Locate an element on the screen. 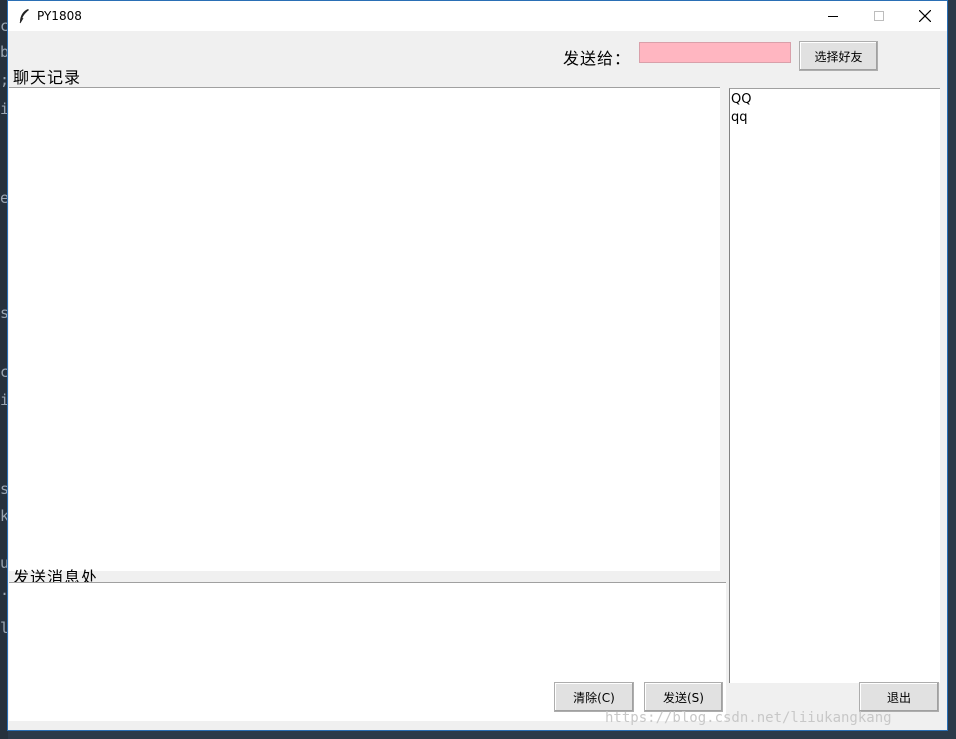  watermark: https://blog.csdn.net/liiukangkang is located at coordinates (748, 718).